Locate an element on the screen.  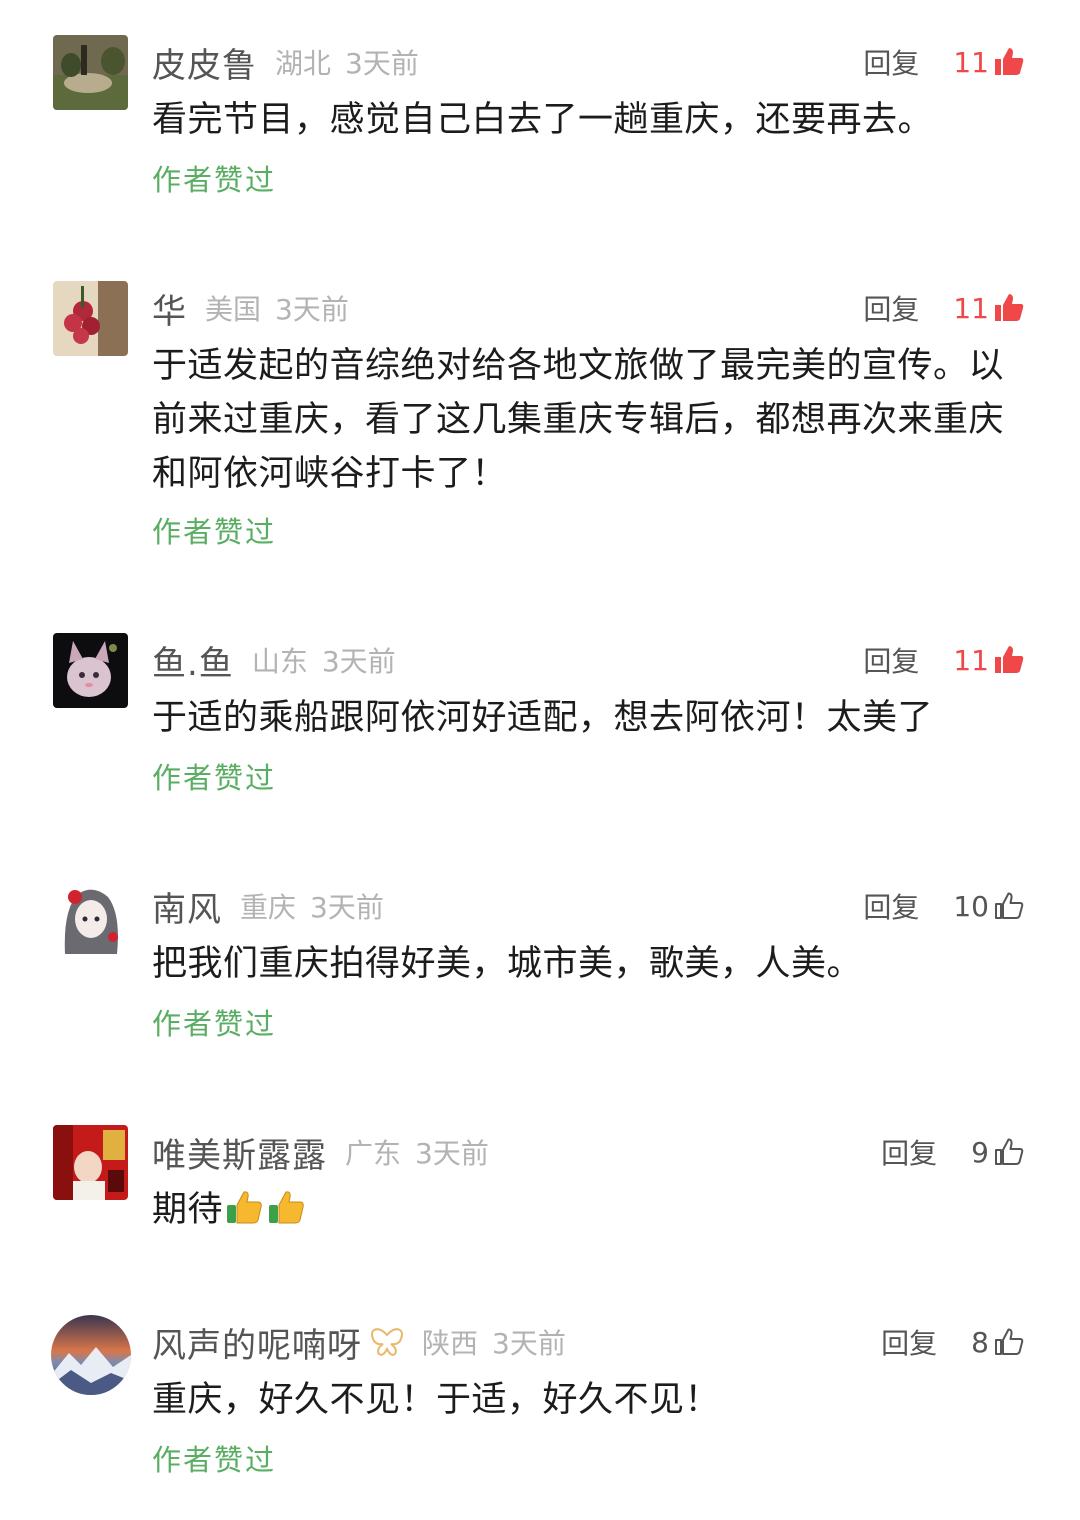
comment-text: 重庆，好久不见！于适，好久不见！ is located at coordinates (436, 1400).